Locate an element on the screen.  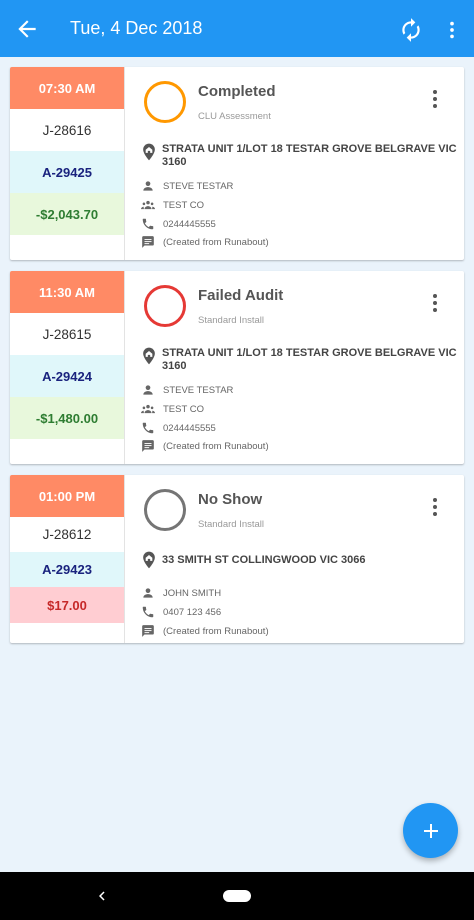
add-job-button is located at coordinates (430, 830).